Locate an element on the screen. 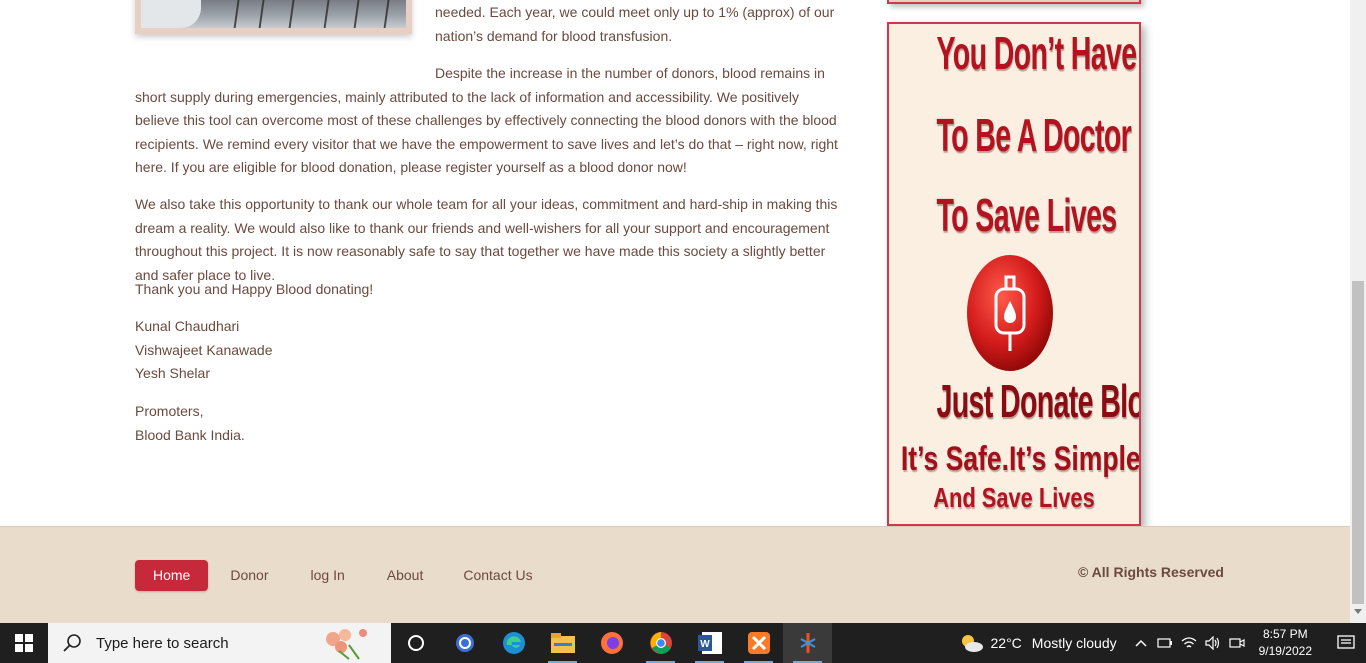 This screenshot has height=663, width=1366. battery-icon is located at coordinates (1165, 643).